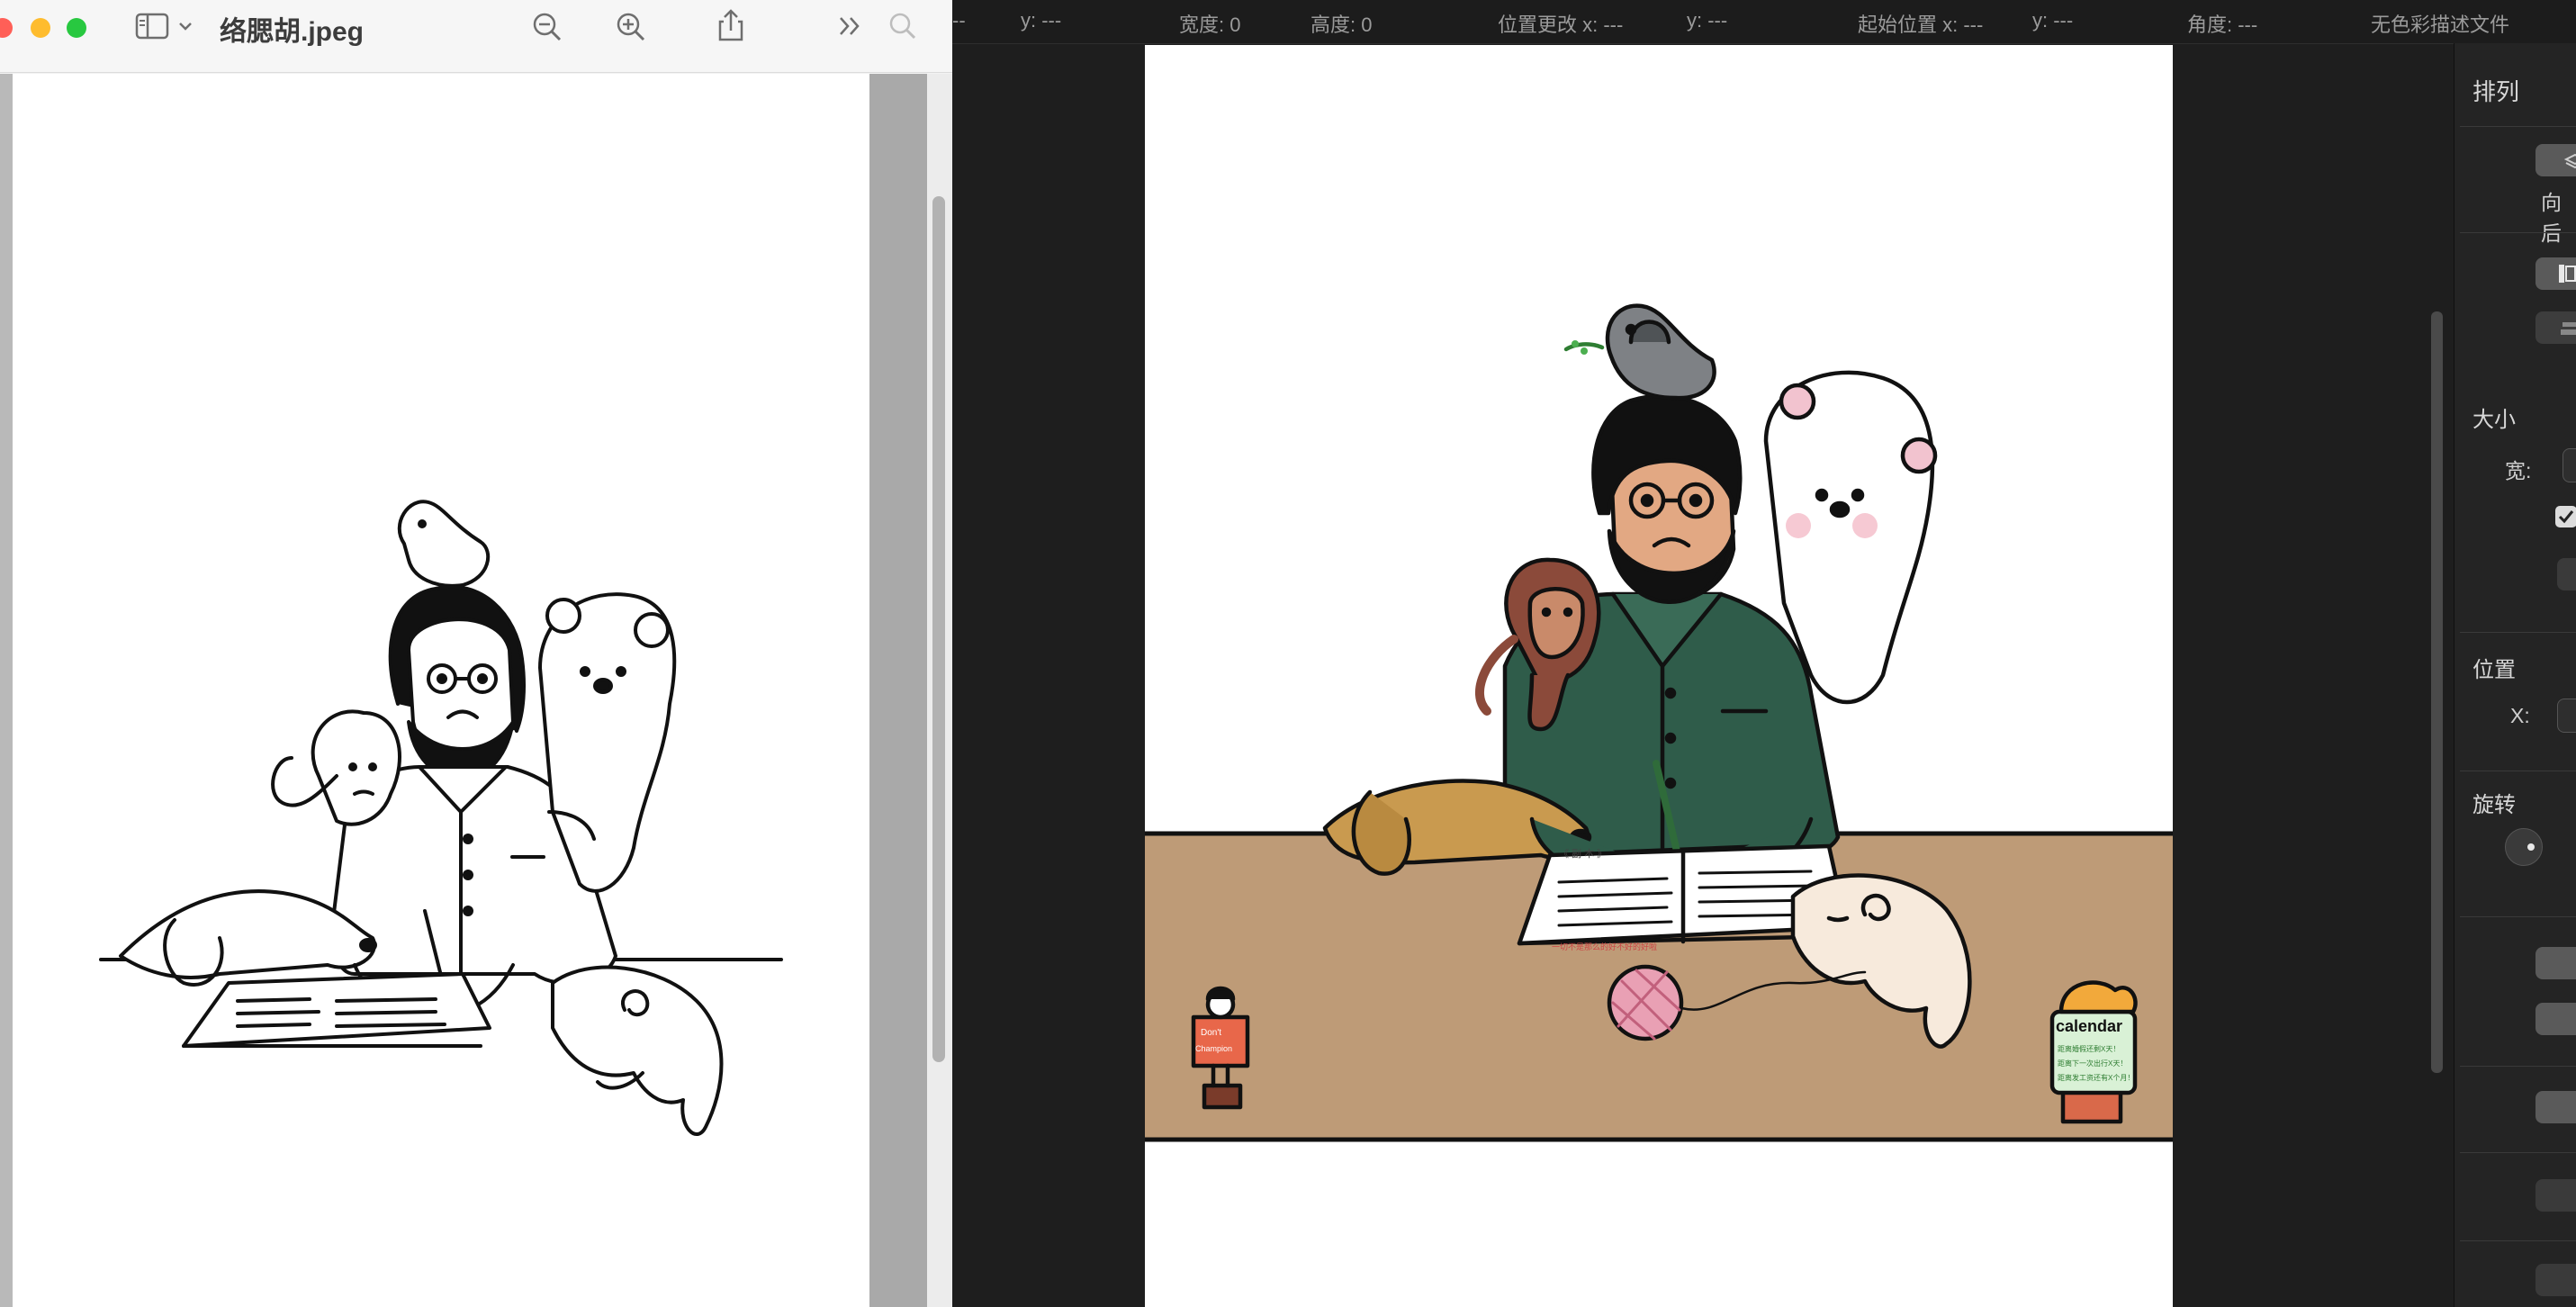  Describe the element at coordinates (2555, 160) in the screenshot. I see `send-backward-button` at that location.